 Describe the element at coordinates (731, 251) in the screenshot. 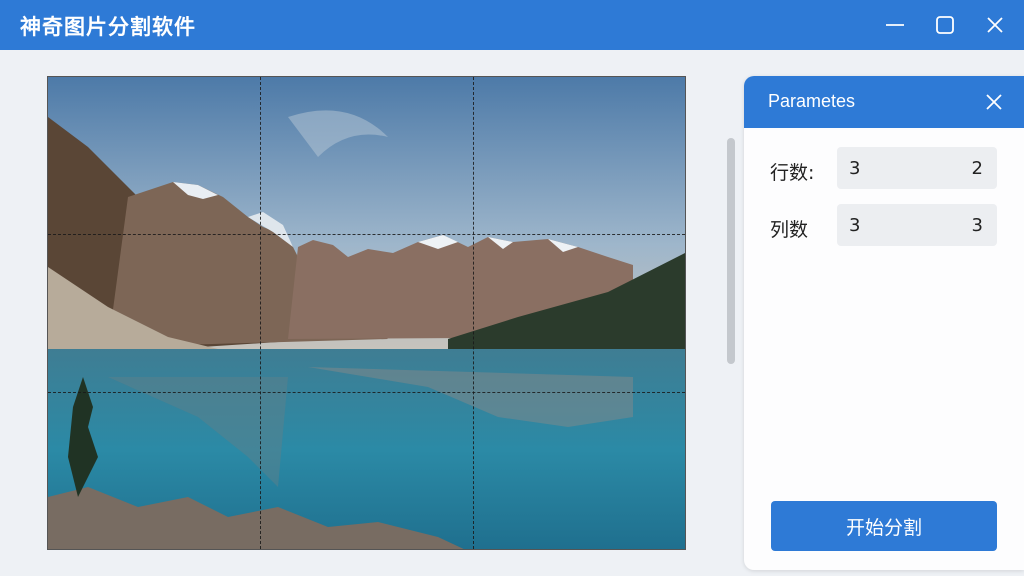

I see `vertical-scrollbar` at that location.